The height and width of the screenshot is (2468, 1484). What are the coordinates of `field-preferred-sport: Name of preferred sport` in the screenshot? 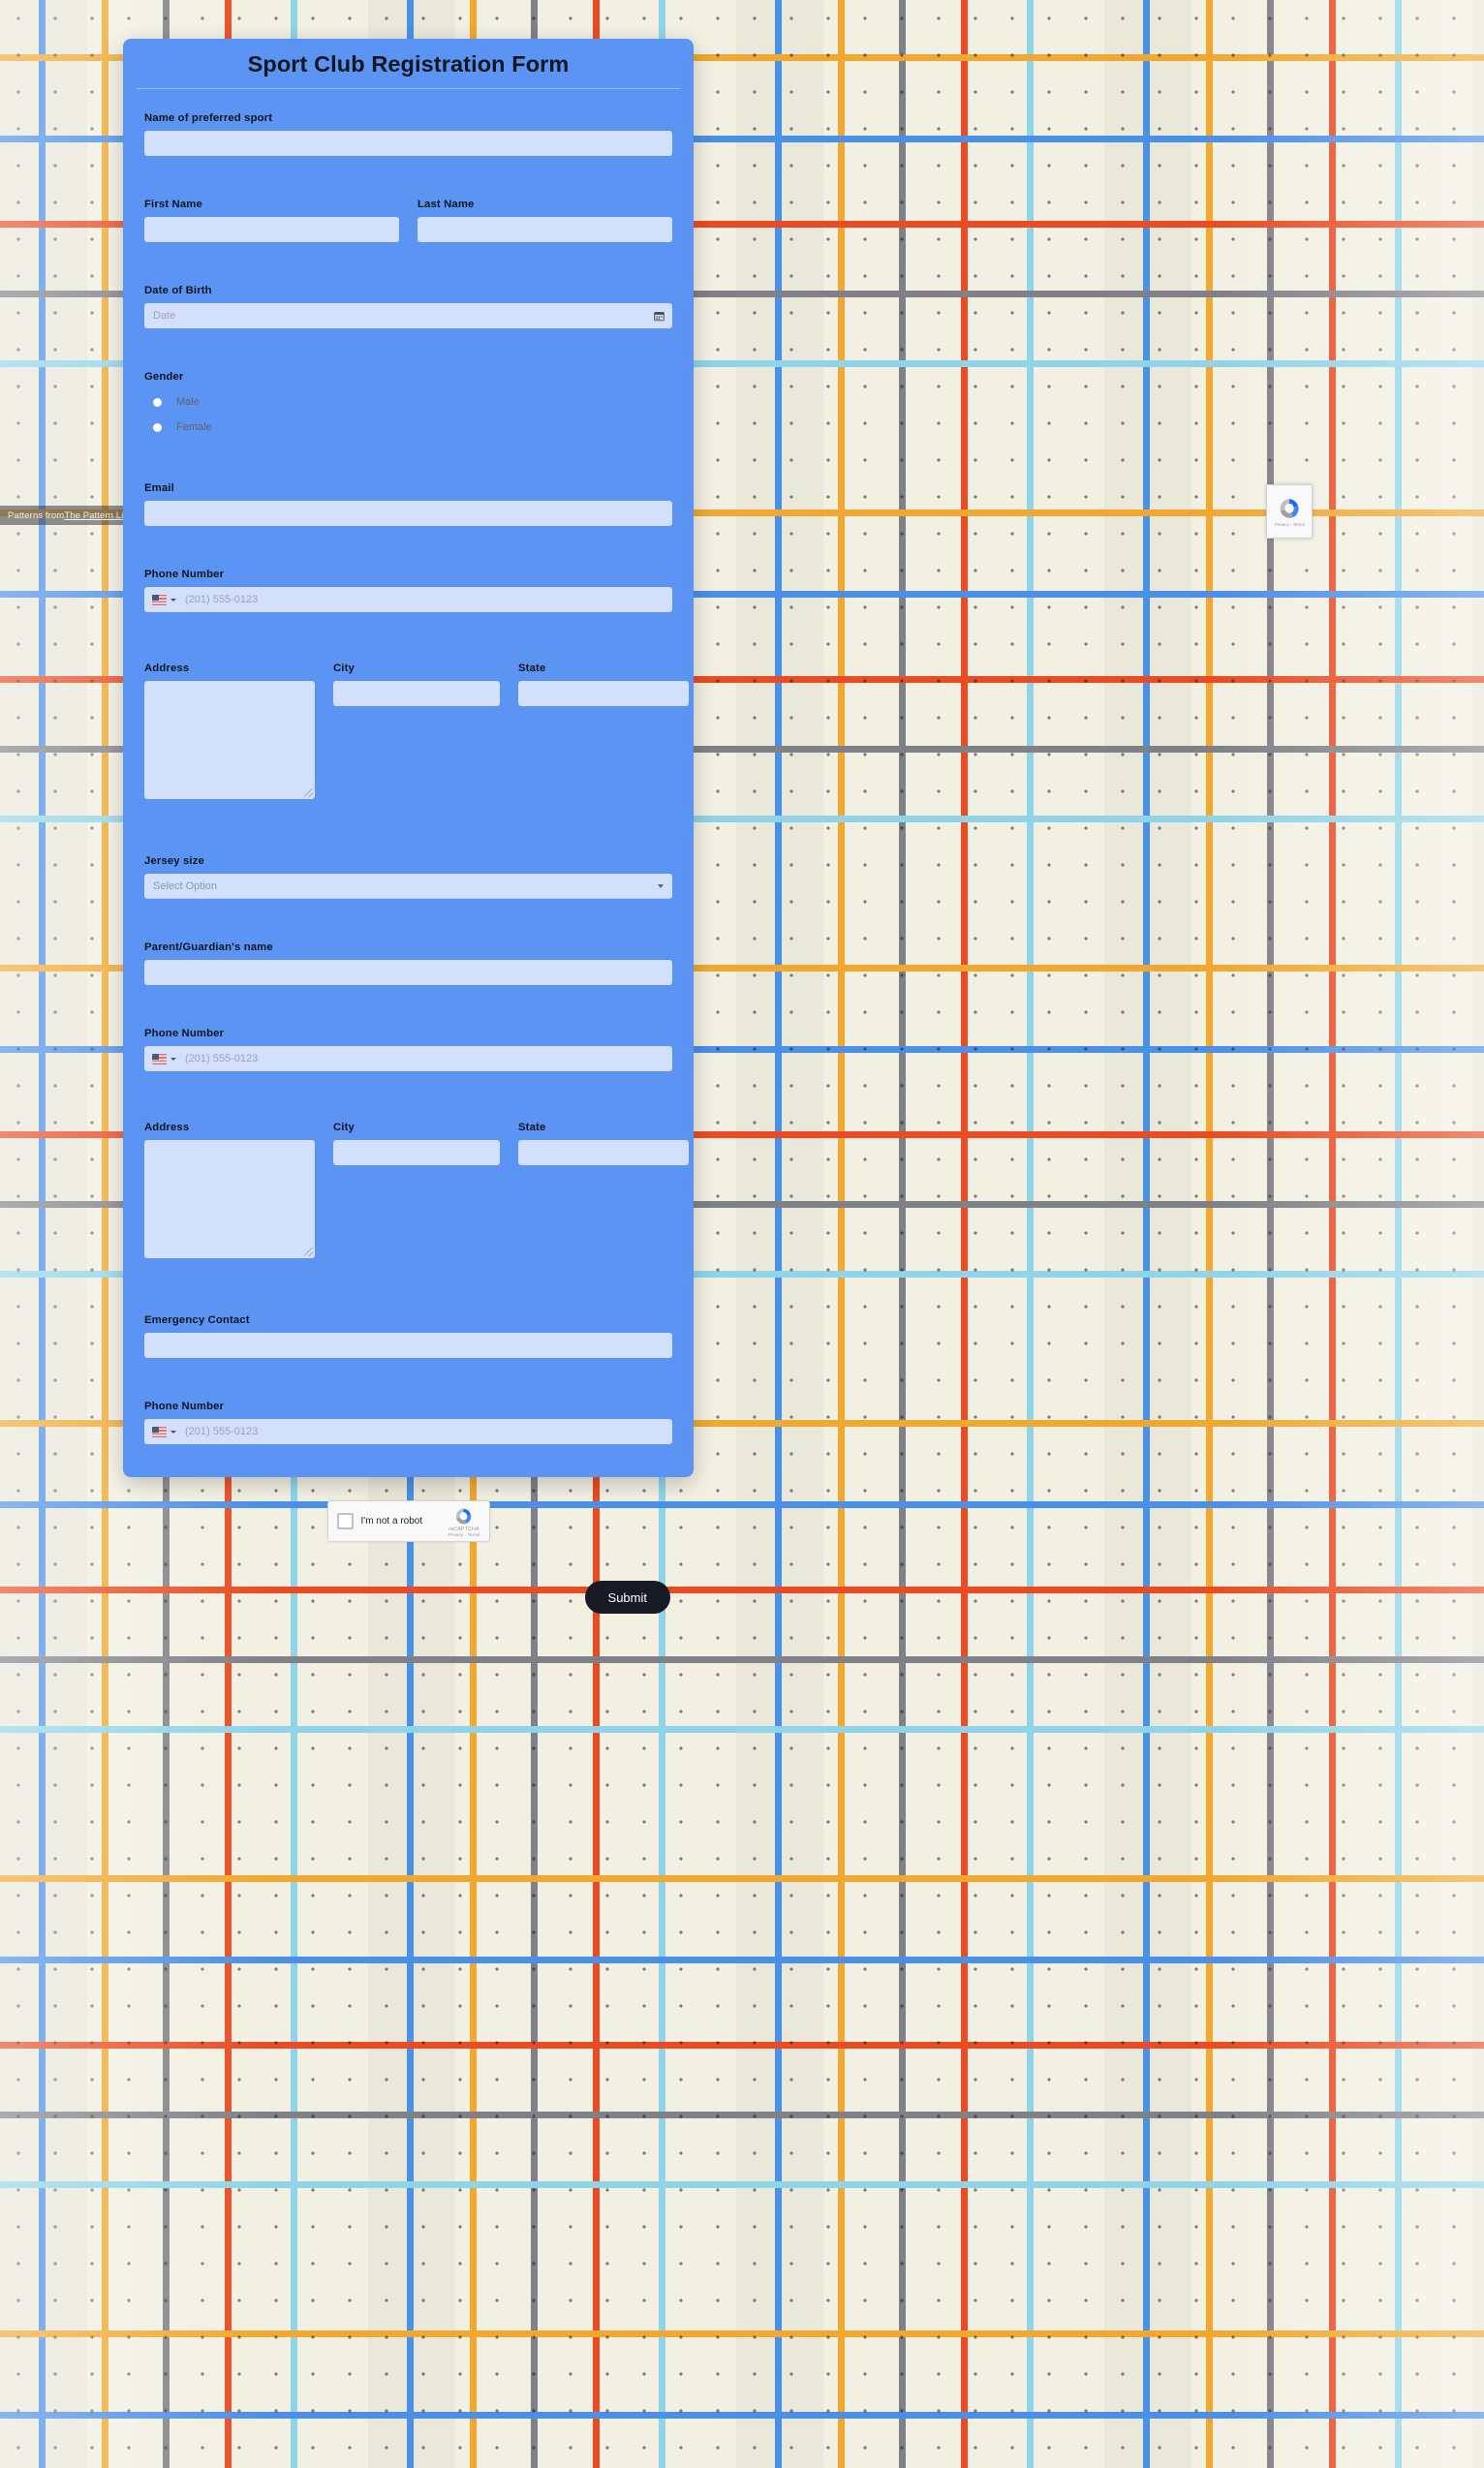 It's located at (408, 134).